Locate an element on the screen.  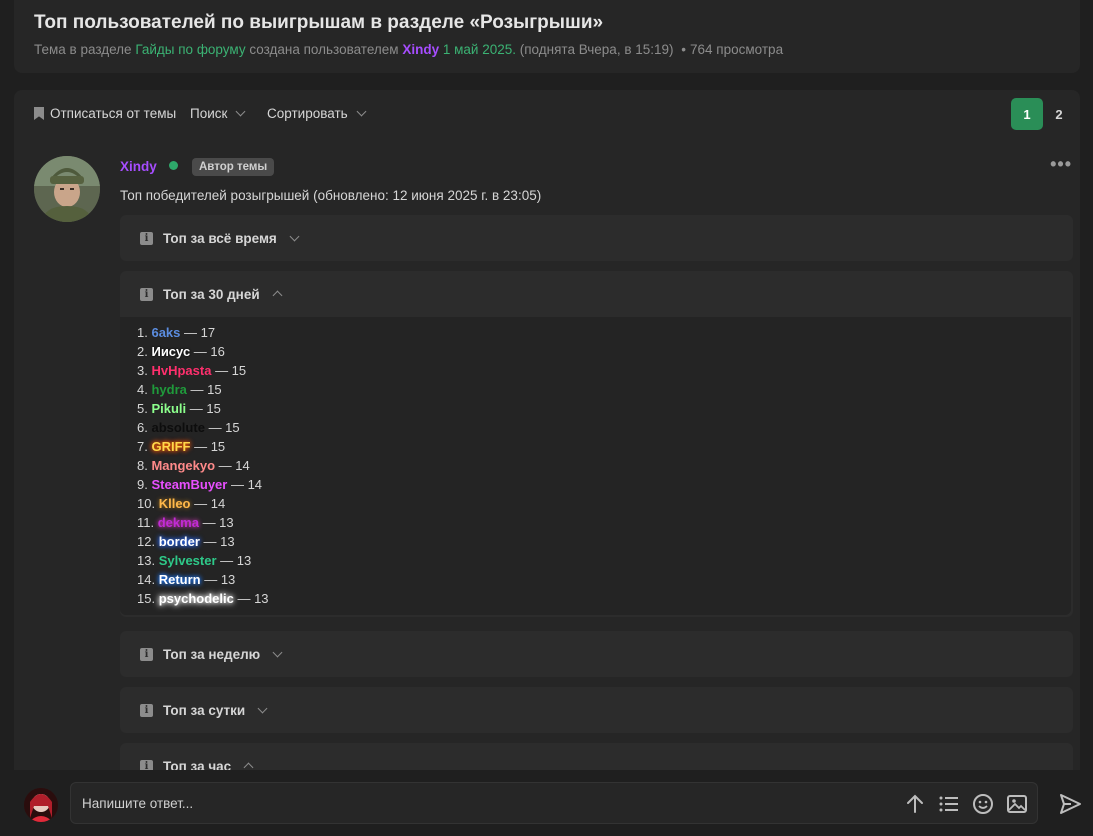
spoiler-header: i Топ за всё время is located at coordinates (596, 238).